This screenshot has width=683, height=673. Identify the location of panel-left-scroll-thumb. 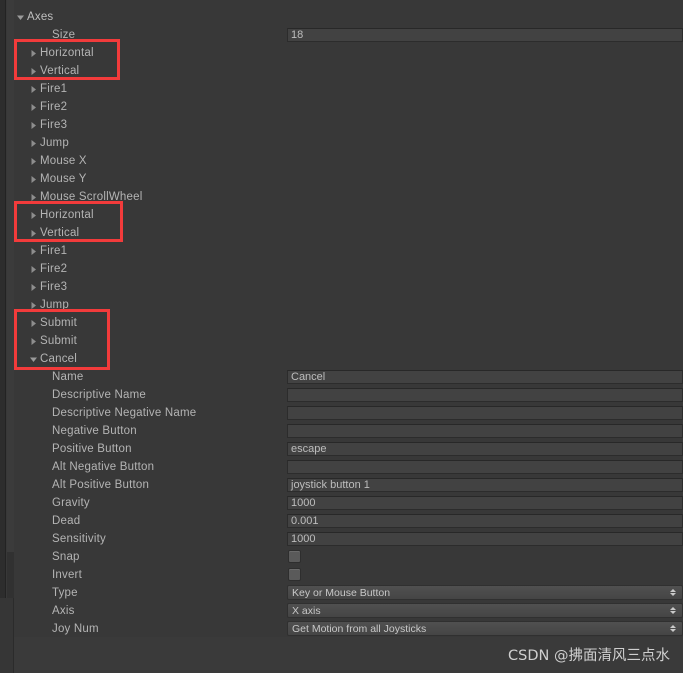
(10, 575).